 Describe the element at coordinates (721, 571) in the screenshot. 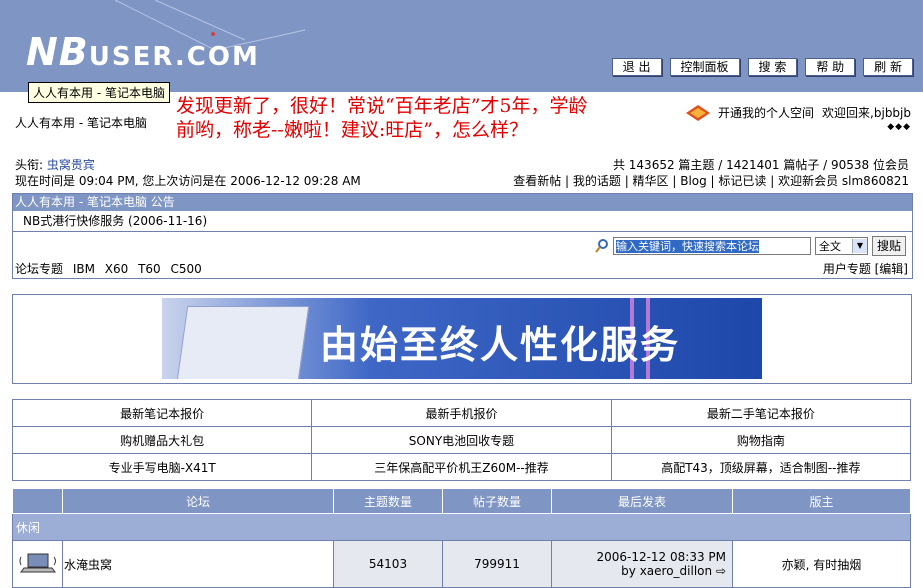

I see `goto-last-post-icon: ⇨` at that location.